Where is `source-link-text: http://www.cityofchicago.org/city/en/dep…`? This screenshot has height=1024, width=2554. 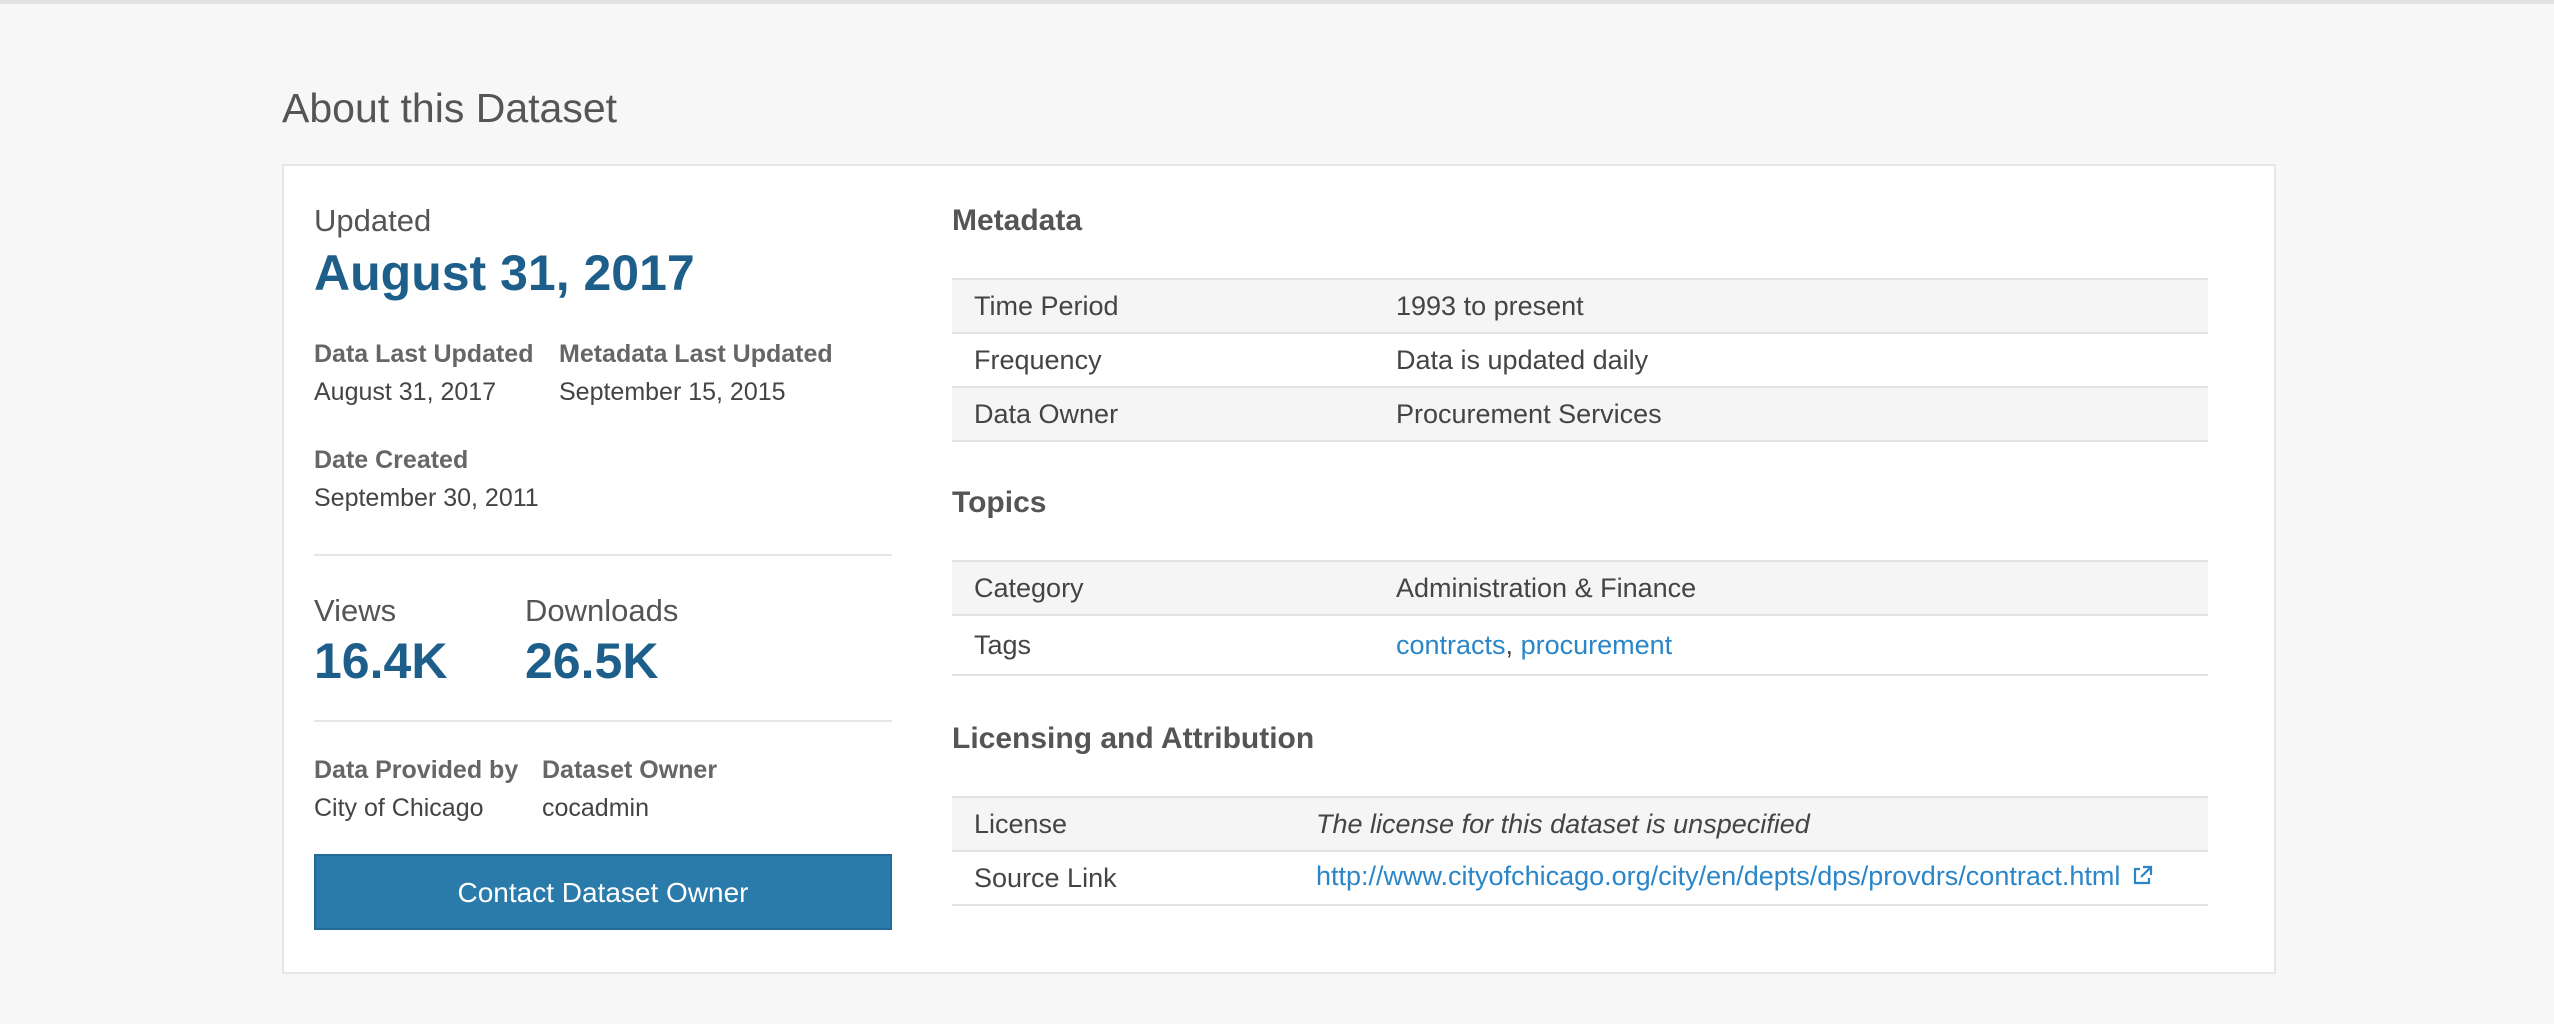
source-link-text: http://www.cityofchicago.org/city/en/dep… is located at coordinates (1718, 876).